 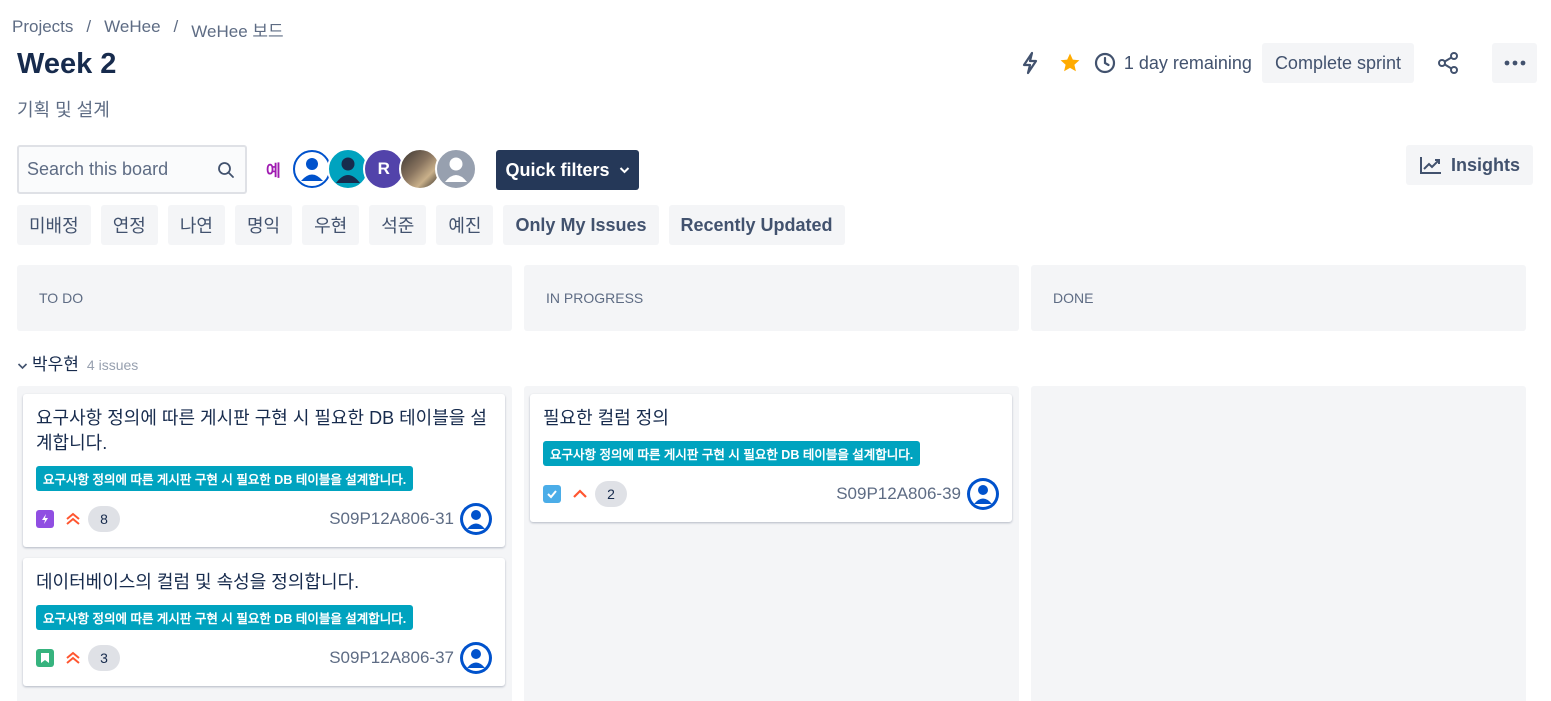 What do you see at coordinates (45, 519) in the screenshot?
I see `subtask-icon` at bounding box center [45, 519].